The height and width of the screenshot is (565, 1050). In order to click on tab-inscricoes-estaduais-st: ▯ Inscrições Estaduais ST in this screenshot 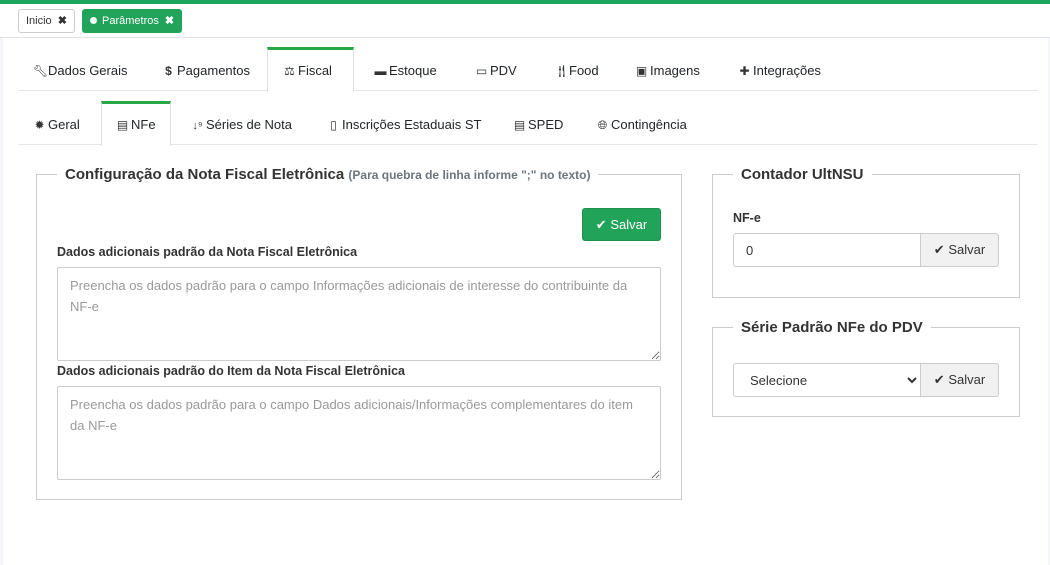, I will do `click(404, 123)`.